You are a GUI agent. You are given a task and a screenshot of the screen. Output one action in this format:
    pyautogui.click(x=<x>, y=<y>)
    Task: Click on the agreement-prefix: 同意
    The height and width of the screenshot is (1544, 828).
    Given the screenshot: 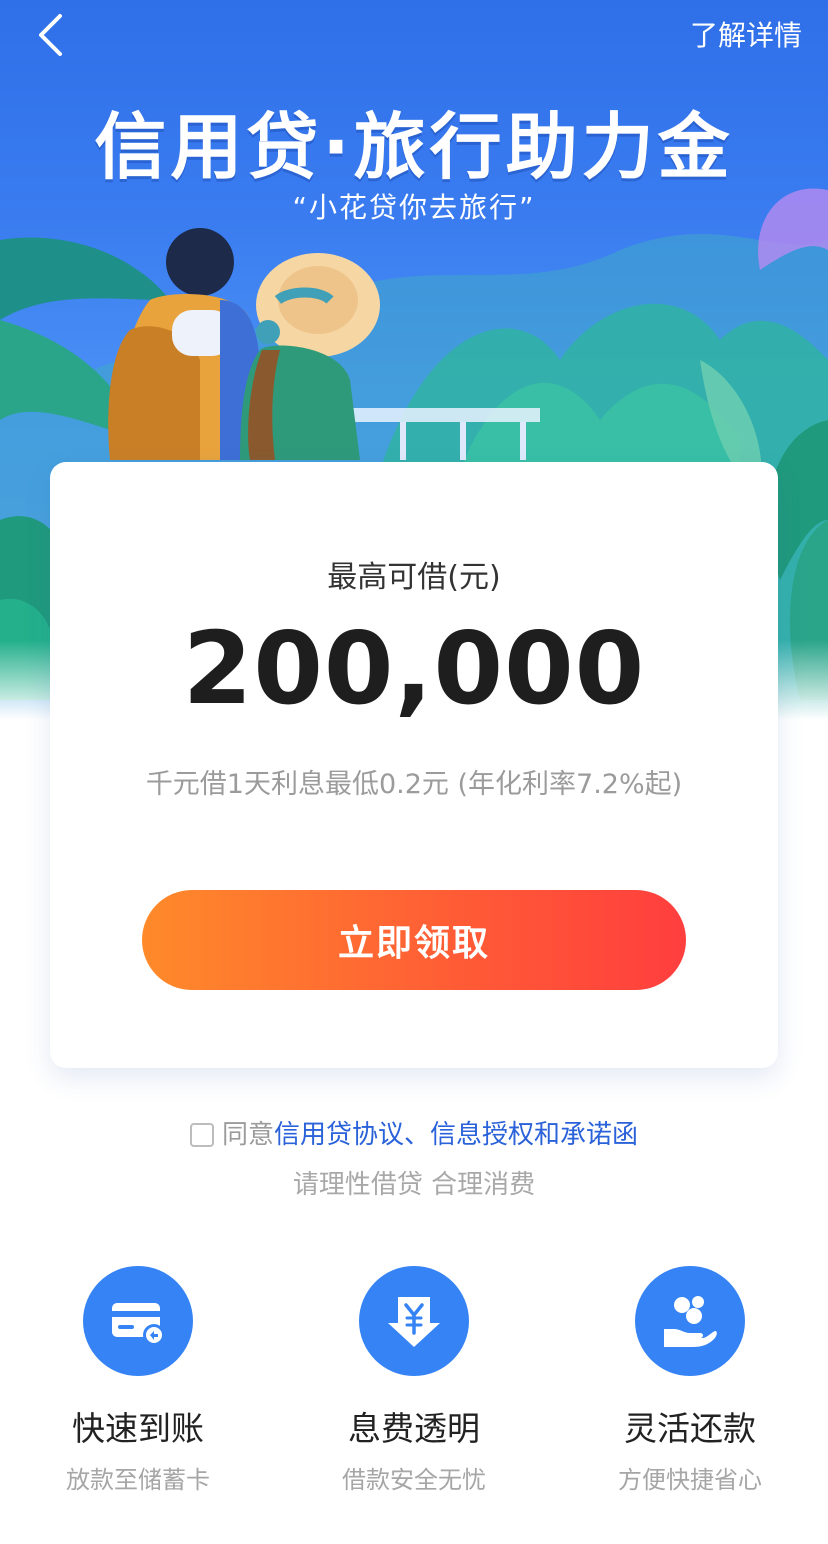 What is the action you would take?
    pyautogui.click(x=247, y=1135)
    